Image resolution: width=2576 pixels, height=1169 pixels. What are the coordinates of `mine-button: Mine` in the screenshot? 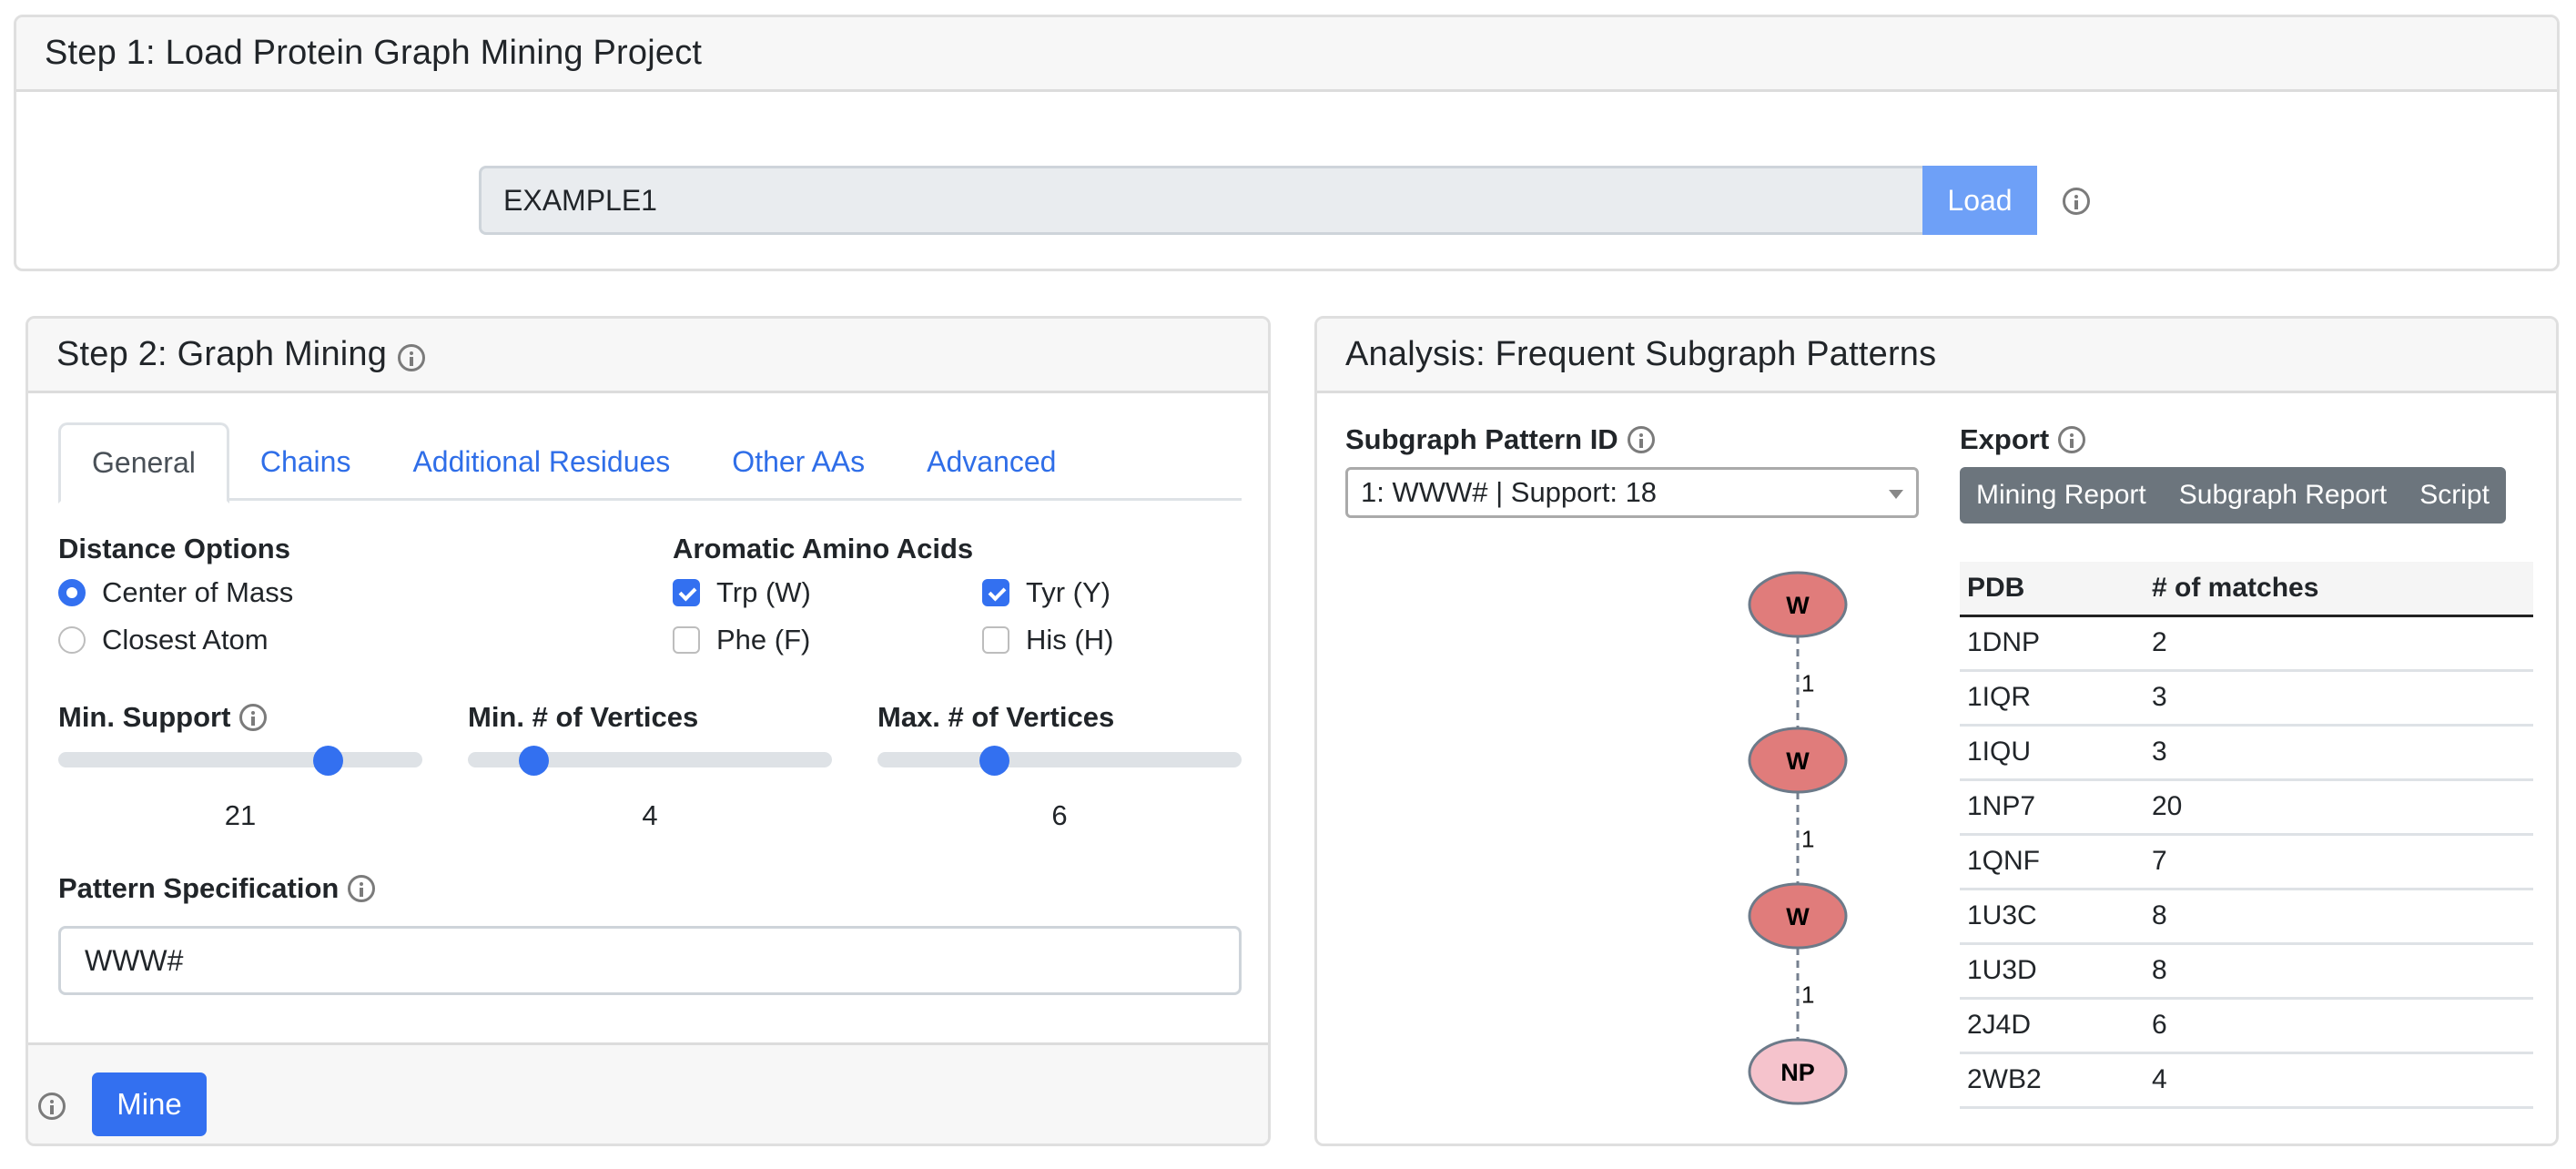 It's located at (149, 1104).